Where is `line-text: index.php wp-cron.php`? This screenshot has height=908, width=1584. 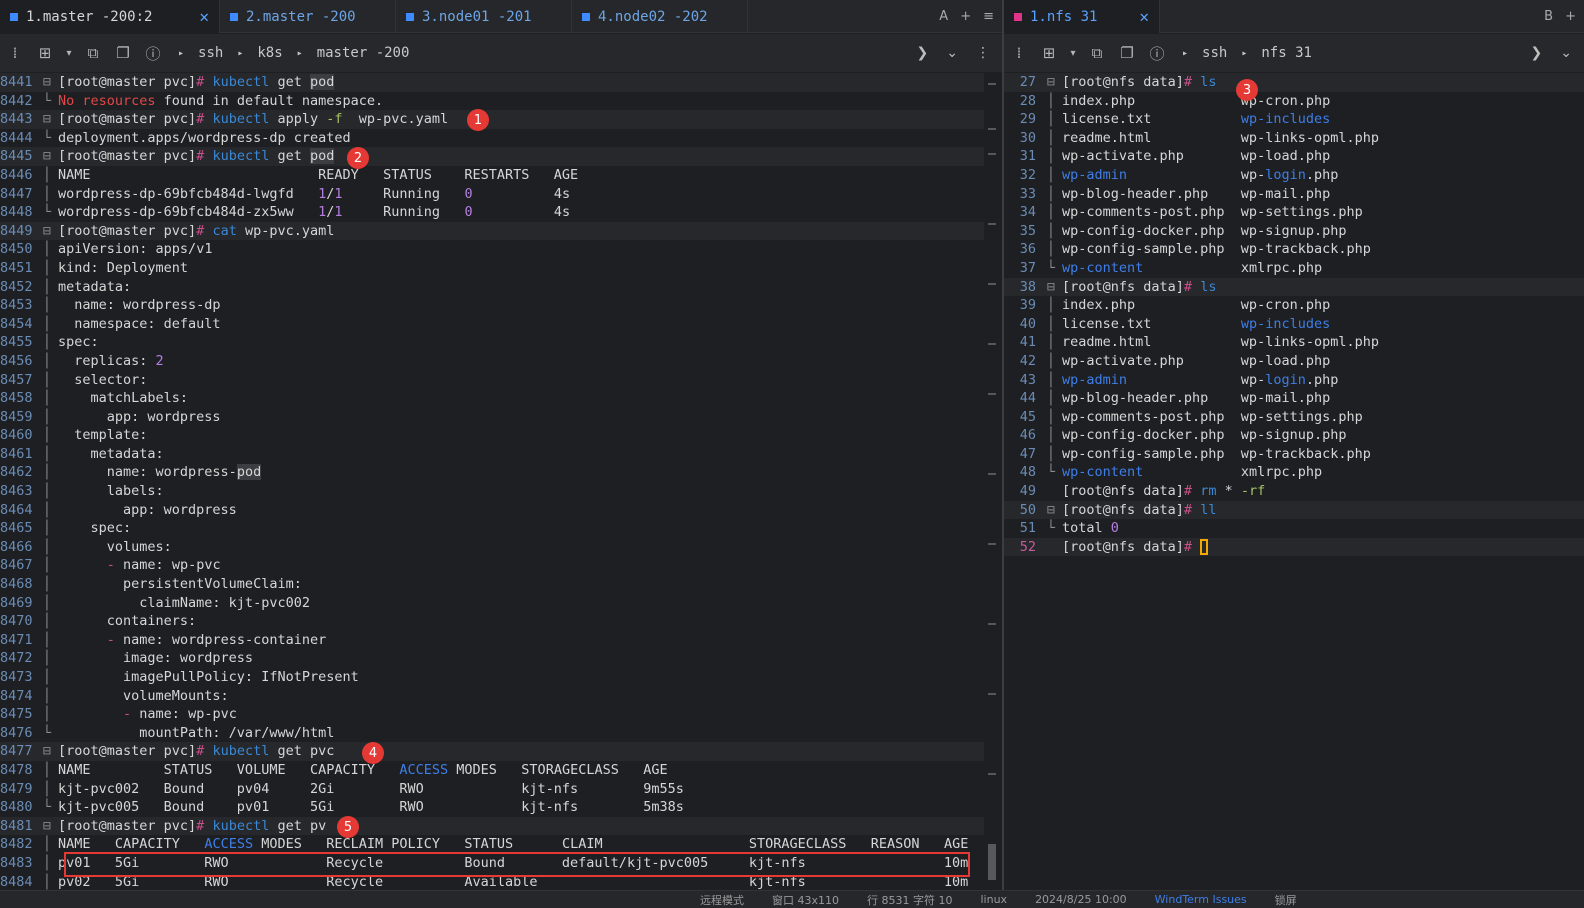
line-text: index.php wp-cron.php is located at coordinates (1196, 101).